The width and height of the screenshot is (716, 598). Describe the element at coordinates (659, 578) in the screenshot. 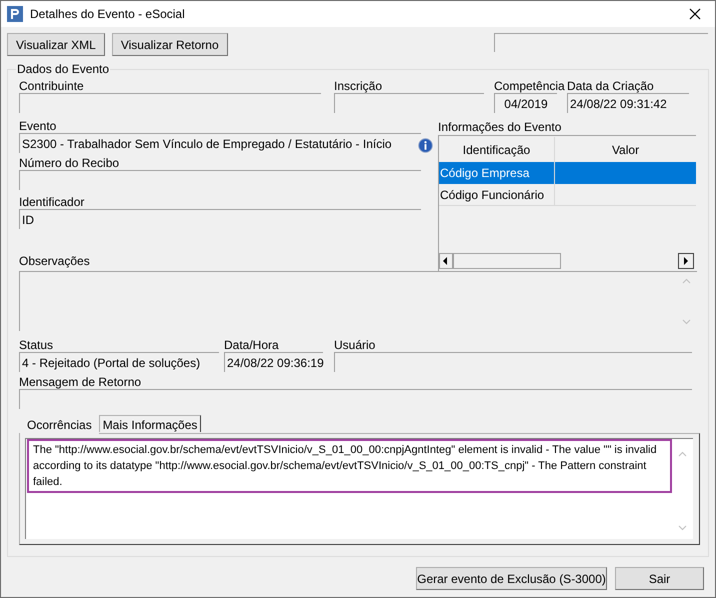

I see `footer-button: Sair` at that location.